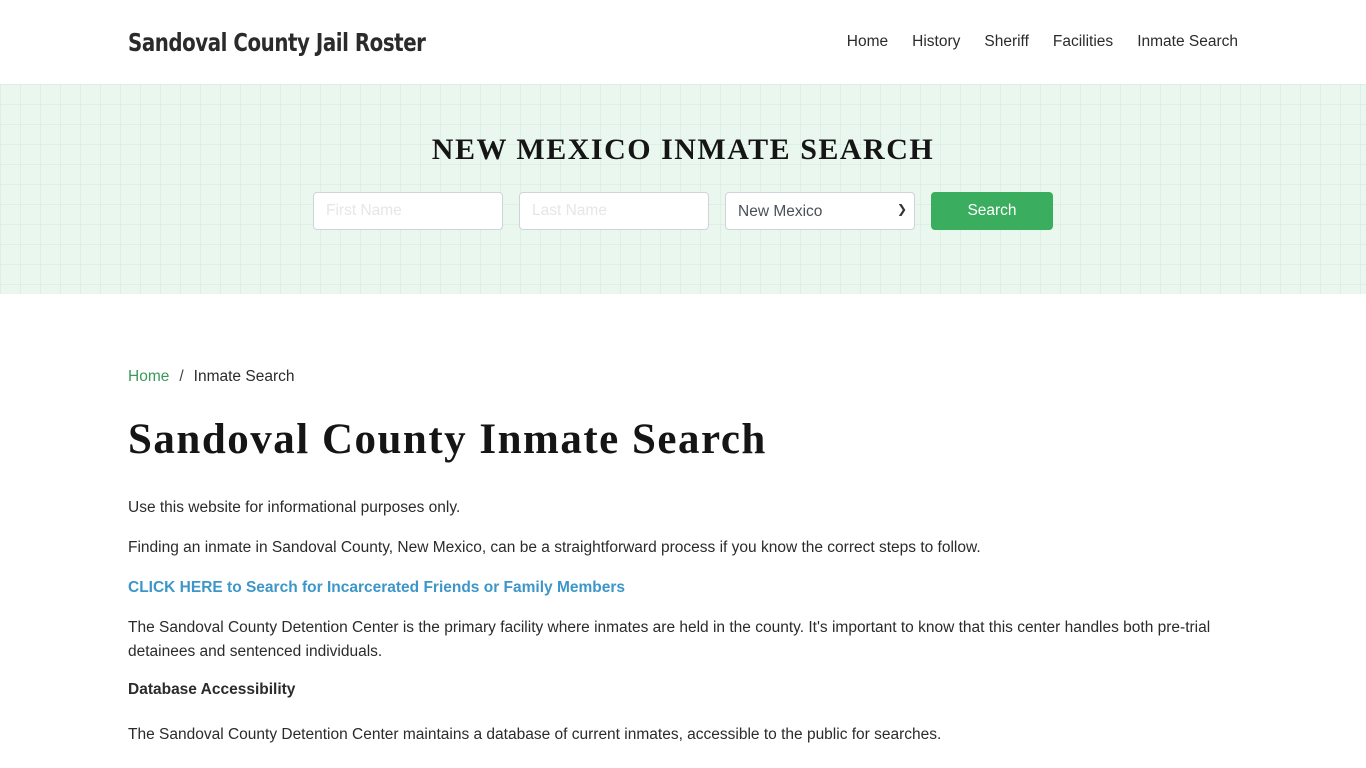 This screenshot has width=1366, height=768. Describe the element at coordinates (277, 42) in the screenshot. I see `site-brand: Sandoval County Jail Roster` at that location.